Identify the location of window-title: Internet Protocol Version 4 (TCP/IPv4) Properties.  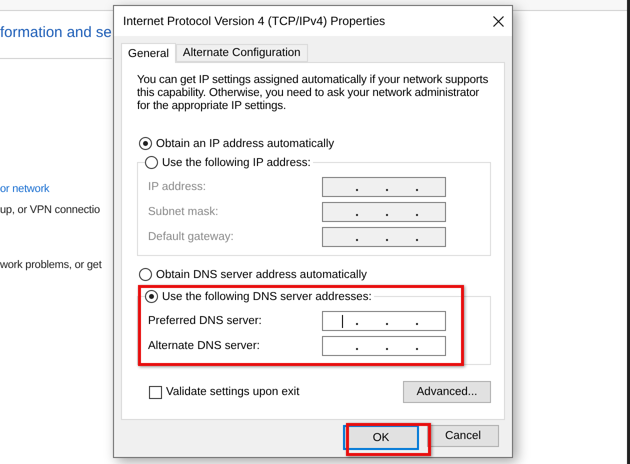
(254, 21).